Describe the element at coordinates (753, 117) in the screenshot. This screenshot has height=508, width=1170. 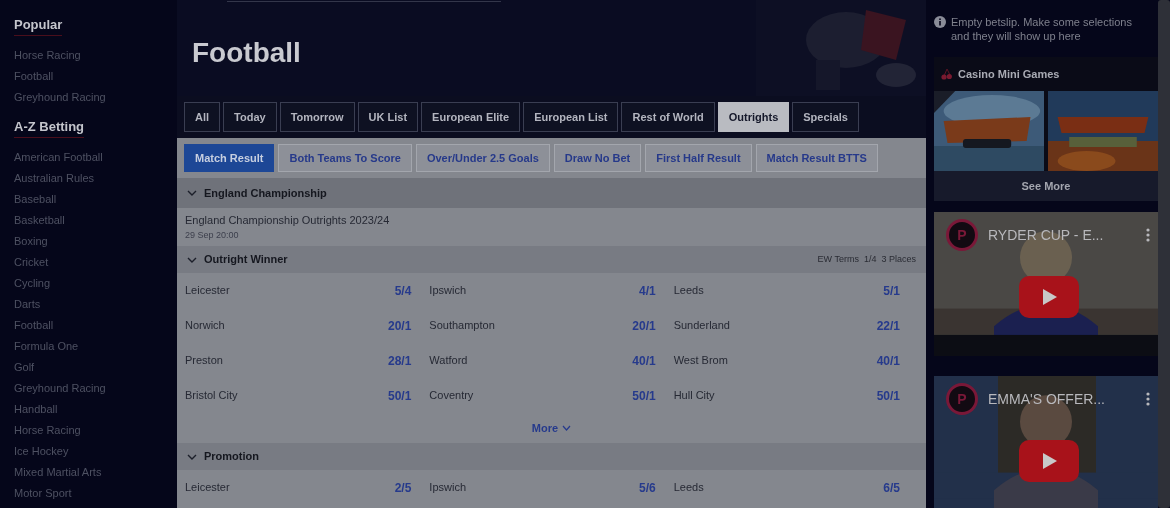
I see `filter-tab: Outrights` at that location.